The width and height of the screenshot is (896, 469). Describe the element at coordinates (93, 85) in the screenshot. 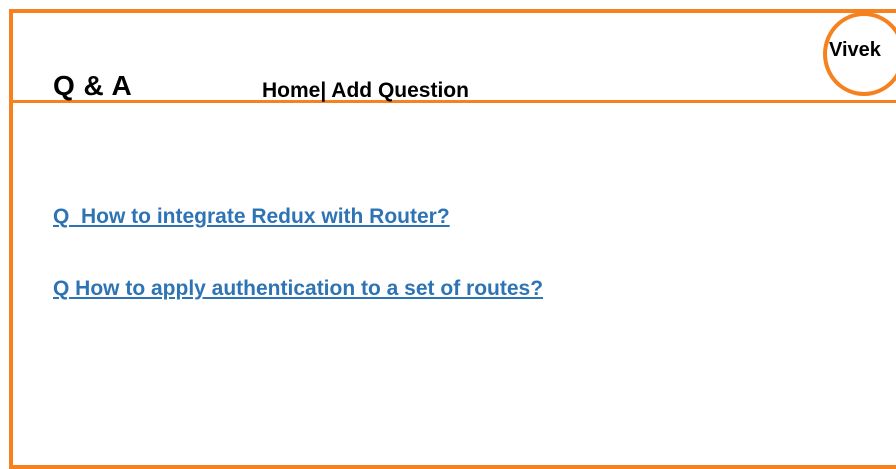

I see `app-title: Q & A` at that location.